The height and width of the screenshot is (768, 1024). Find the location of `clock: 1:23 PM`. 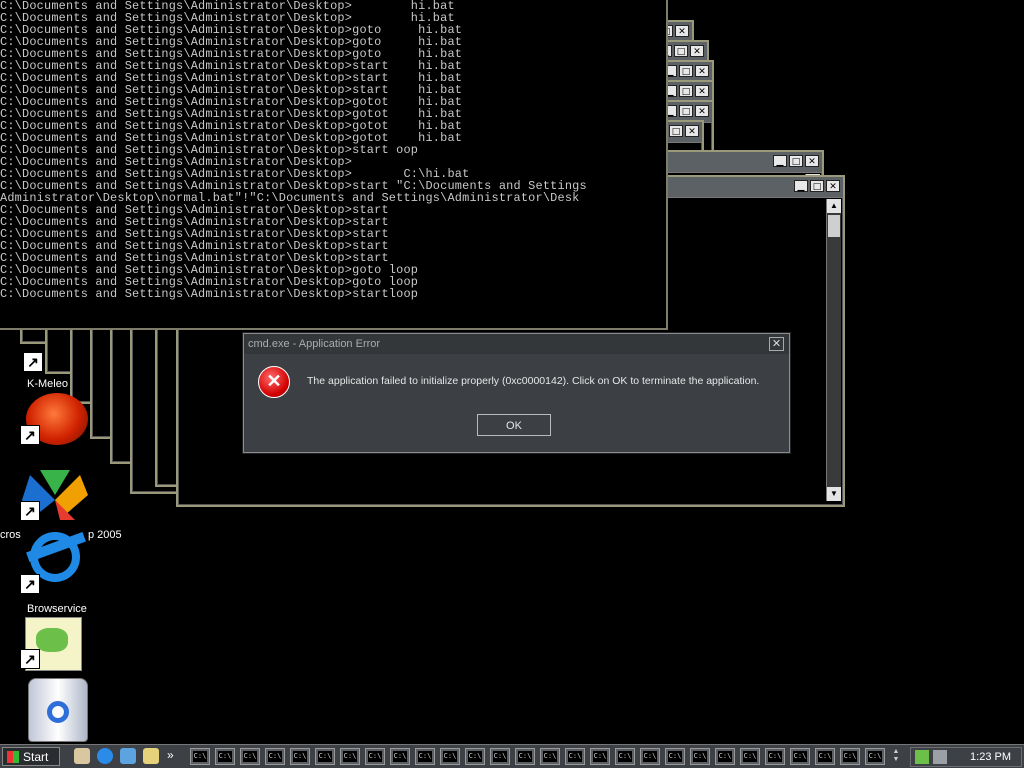

clock: 1:23 PM is located at coordinates (990, 757).